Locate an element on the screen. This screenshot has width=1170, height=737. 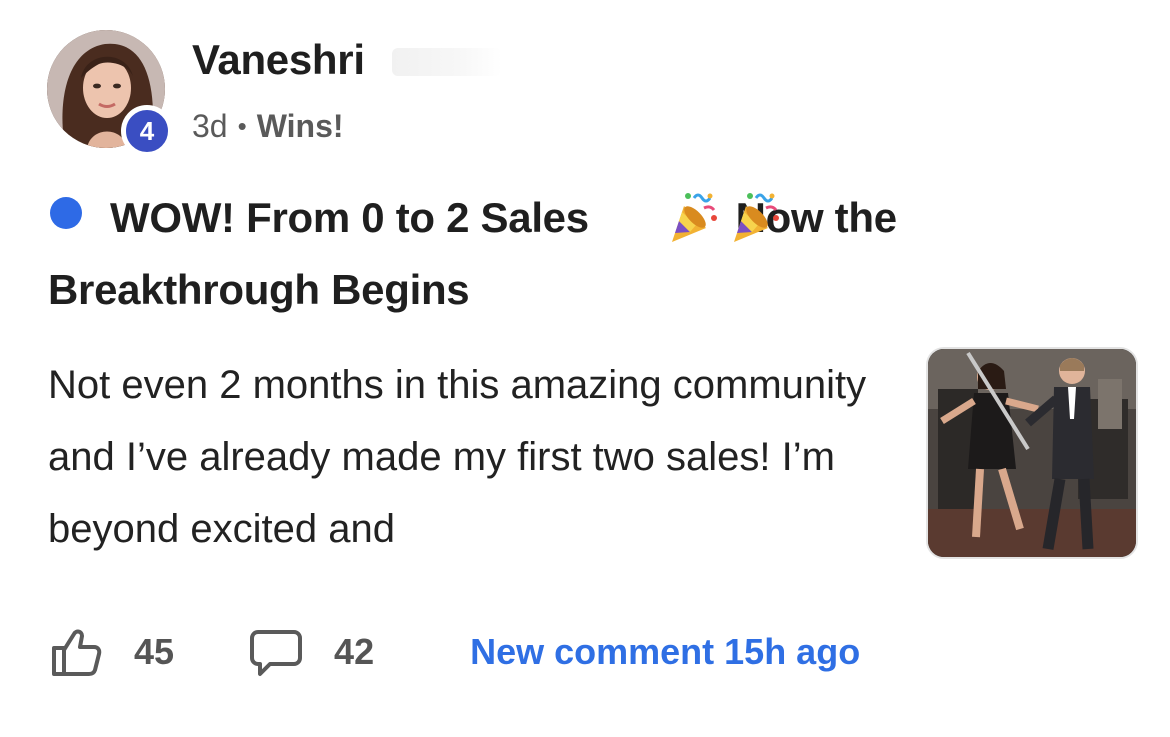
post-time: 3d is located at coordinates (210, 126).